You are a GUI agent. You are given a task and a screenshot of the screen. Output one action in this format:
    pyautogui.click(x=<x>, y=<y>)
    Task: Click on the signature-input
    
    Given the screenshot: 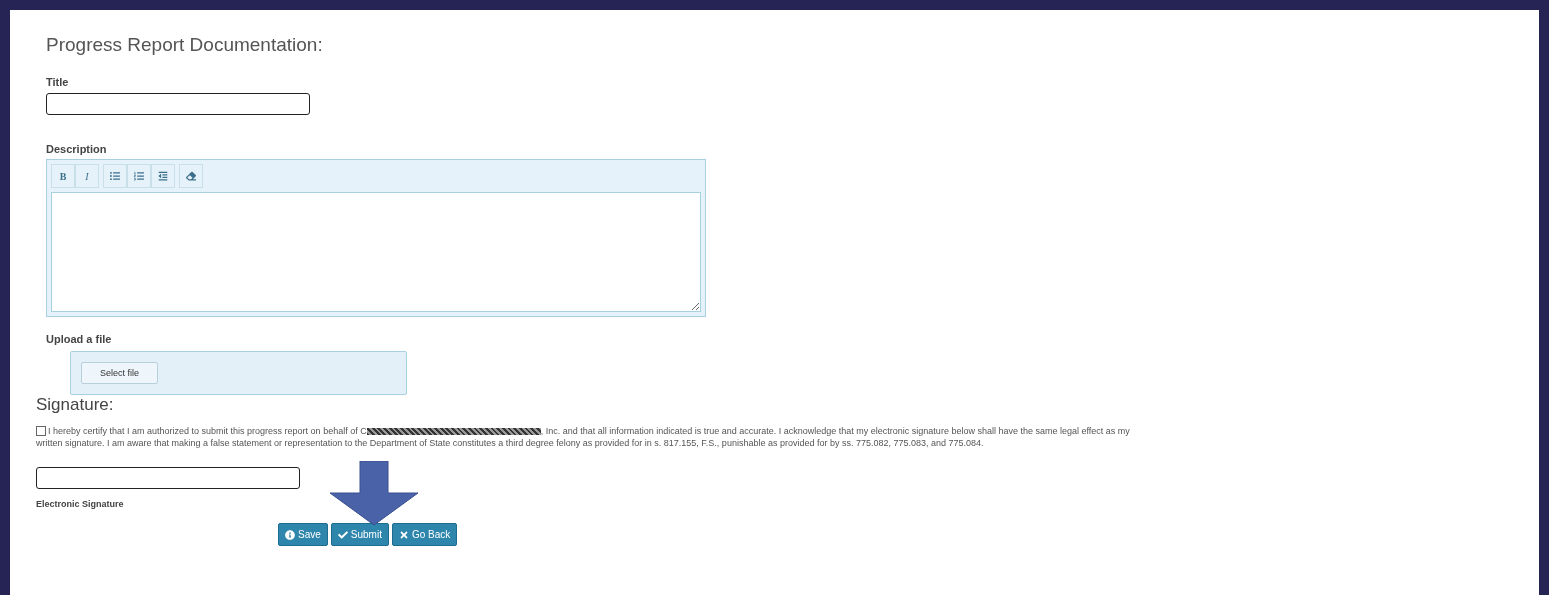 What is the action you would take?
    pyautogui.click(x=168, y=478)
    